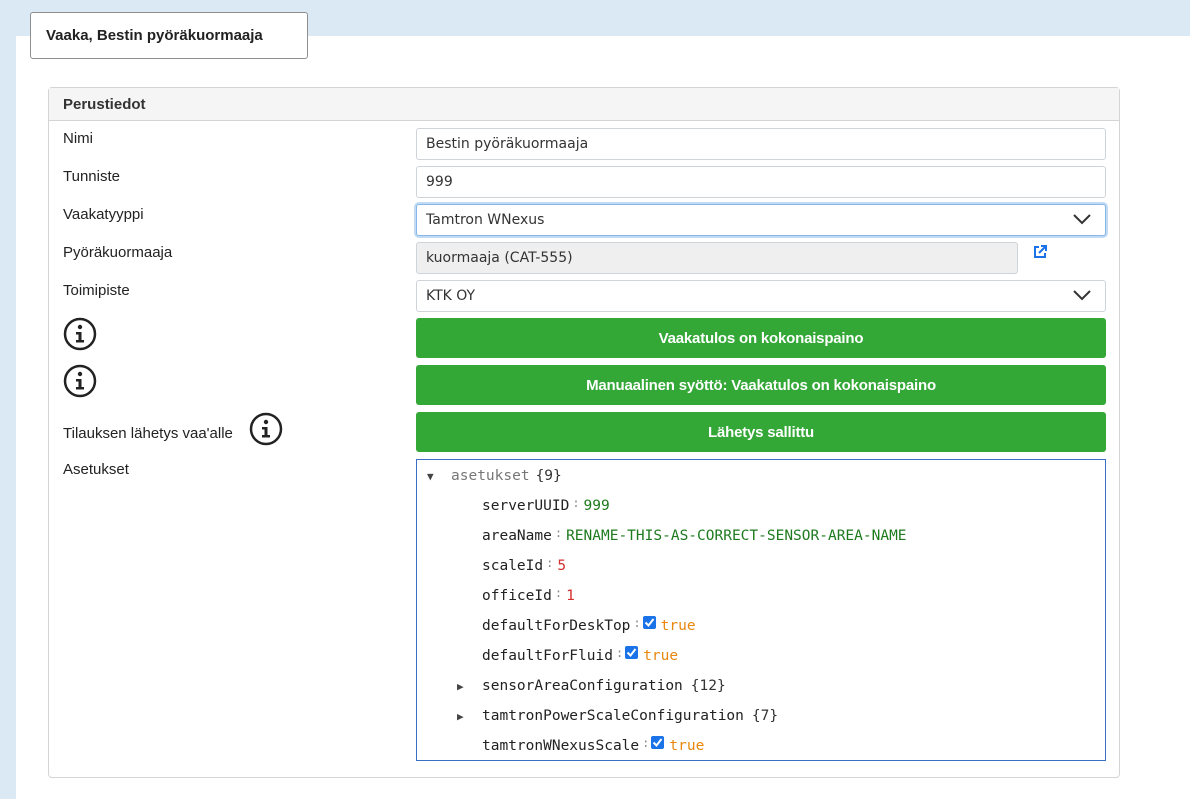  What do you see at coordinates (78, 138) in the screenshot?
I see `nimi-label: Nimi` at bounding box center [78, 138].